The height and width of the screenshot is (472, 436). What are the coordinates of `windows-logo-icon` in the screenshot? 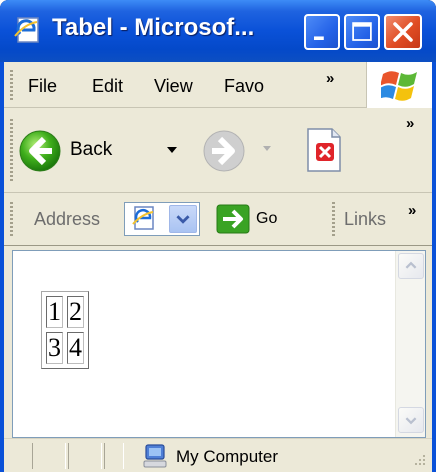 It's located at (399, 86).